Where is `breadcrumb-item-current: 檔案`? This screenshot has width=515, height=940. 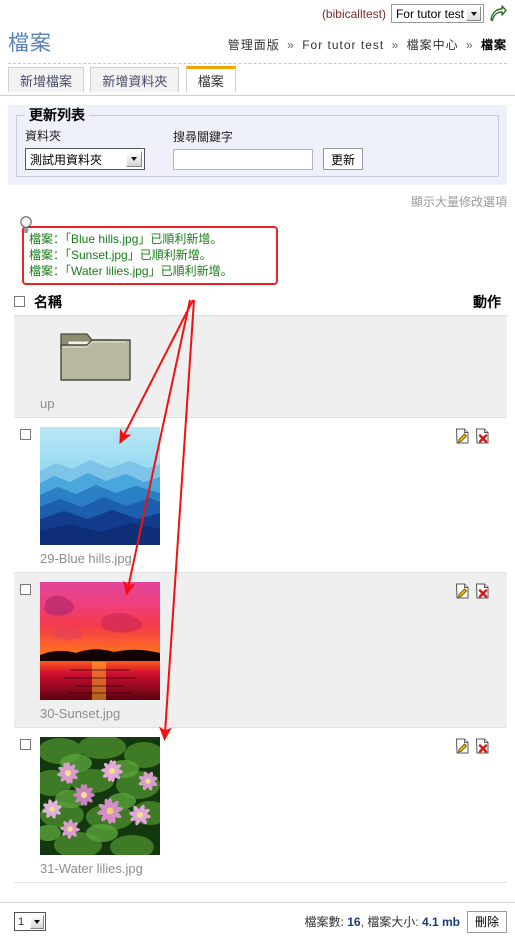 breadcrumb-item-current: 檔案 is located at coordinates (493, 45).